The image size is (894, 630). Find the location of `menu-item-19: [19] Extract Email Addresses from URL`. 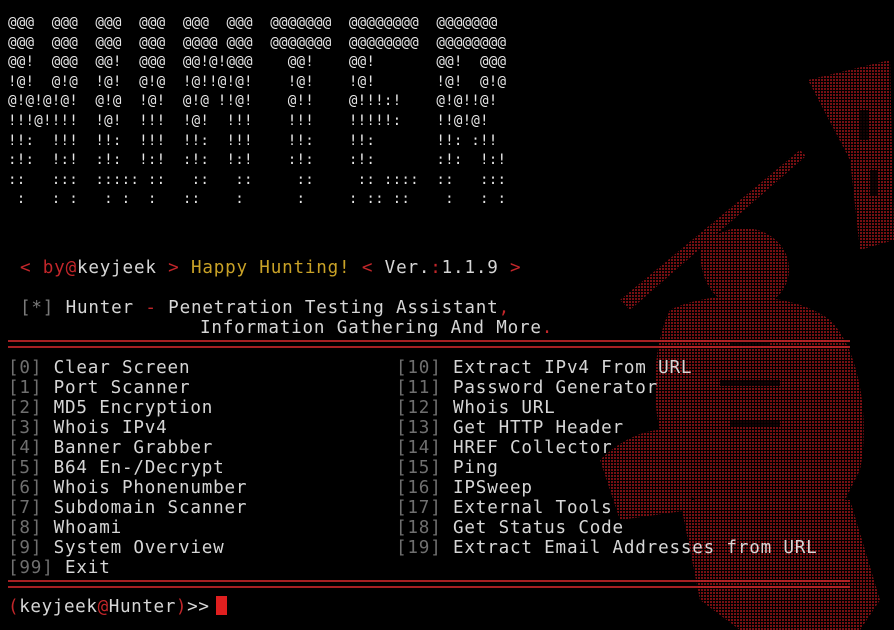

menu-item-19: [19] Extract Email Addresses from URL is located at coordinates (607, 548).